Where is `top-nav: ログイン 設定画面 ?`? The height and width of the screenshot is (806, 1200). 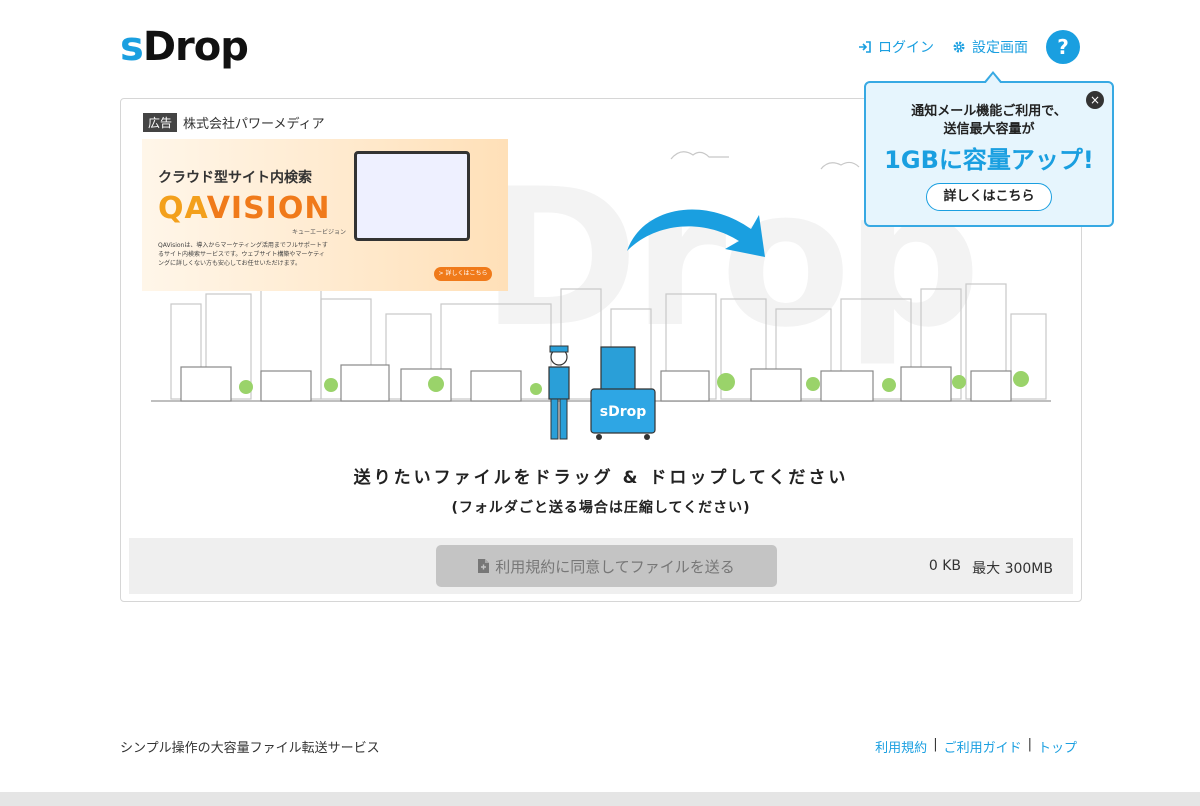 top-nav: ログイン 設定画面 ? is located at coordinates (969, 47).